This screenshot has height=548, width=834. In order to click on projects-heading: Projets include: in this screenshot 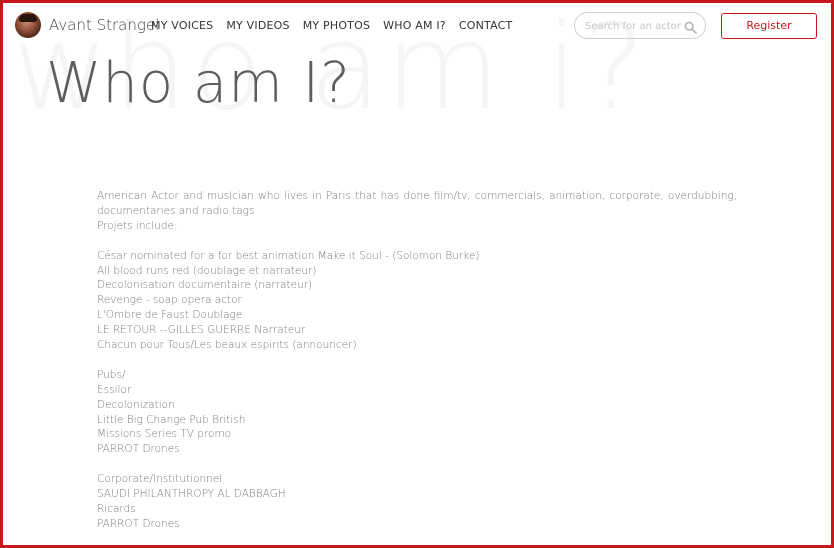, I will do `click(137, 225)`.